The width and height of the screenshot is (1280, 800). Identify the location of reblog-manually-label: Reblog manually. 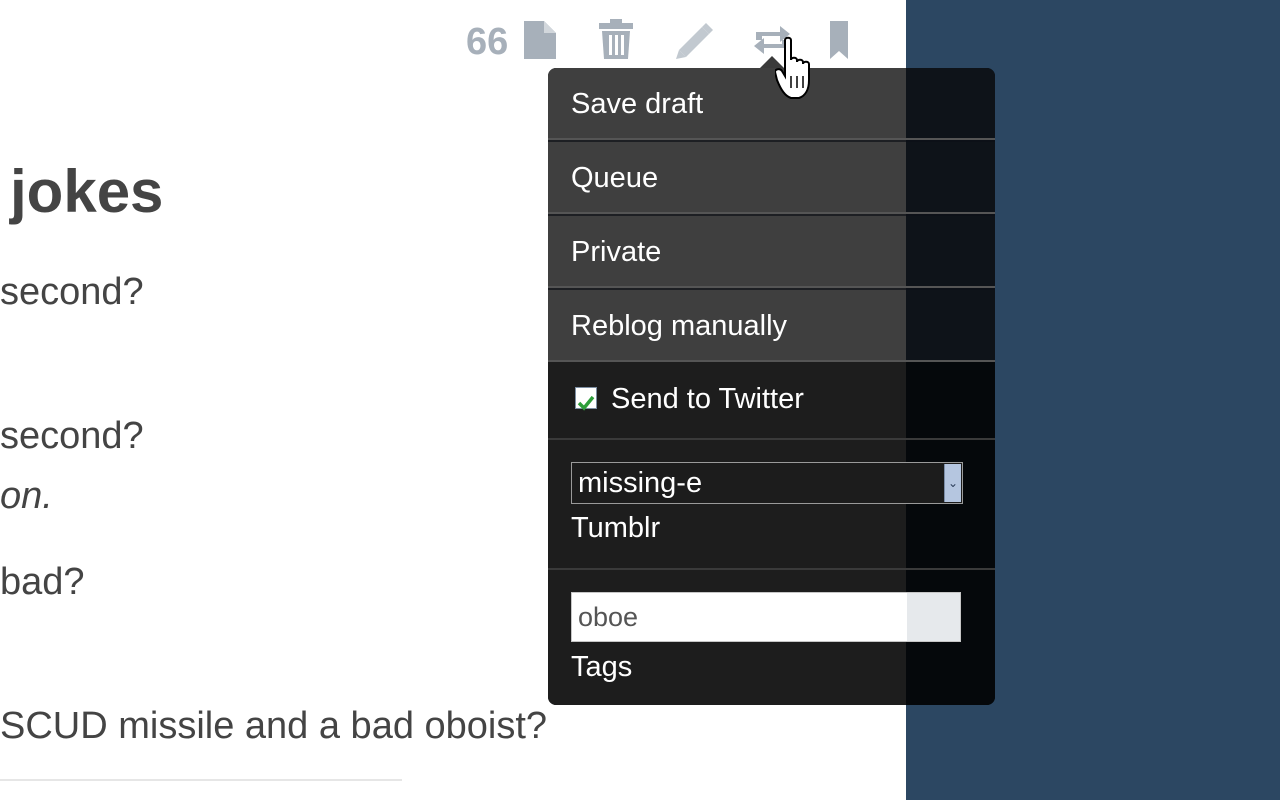
(679, 326).